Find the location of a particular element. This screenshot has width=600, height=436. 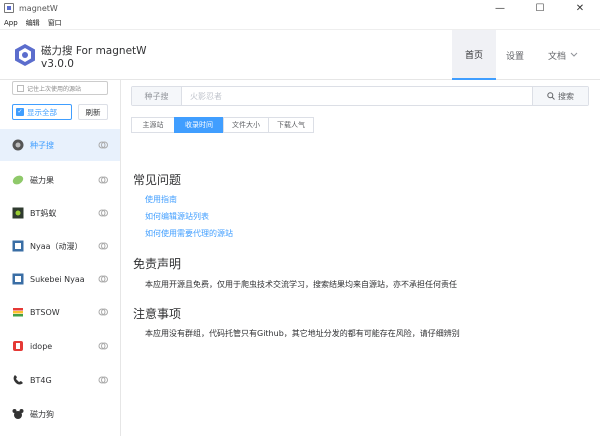

sort-options: 主源站 收录时间 文件大小 下载人气 is located at coordinates (222, 125).